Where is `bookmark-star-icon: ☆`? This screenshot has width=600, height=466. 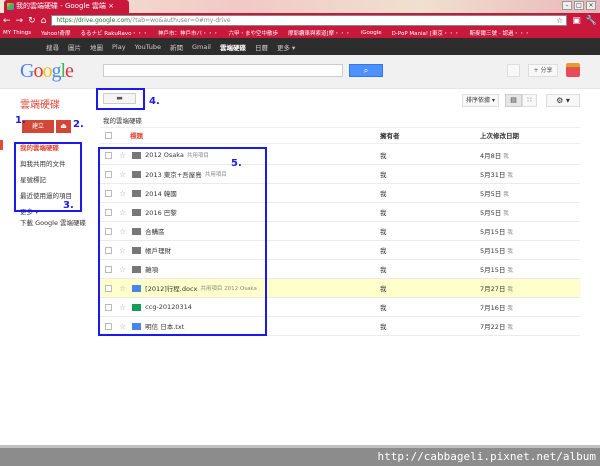 bookmark-star-icon: ☆ is located at coordinates (559, 20).